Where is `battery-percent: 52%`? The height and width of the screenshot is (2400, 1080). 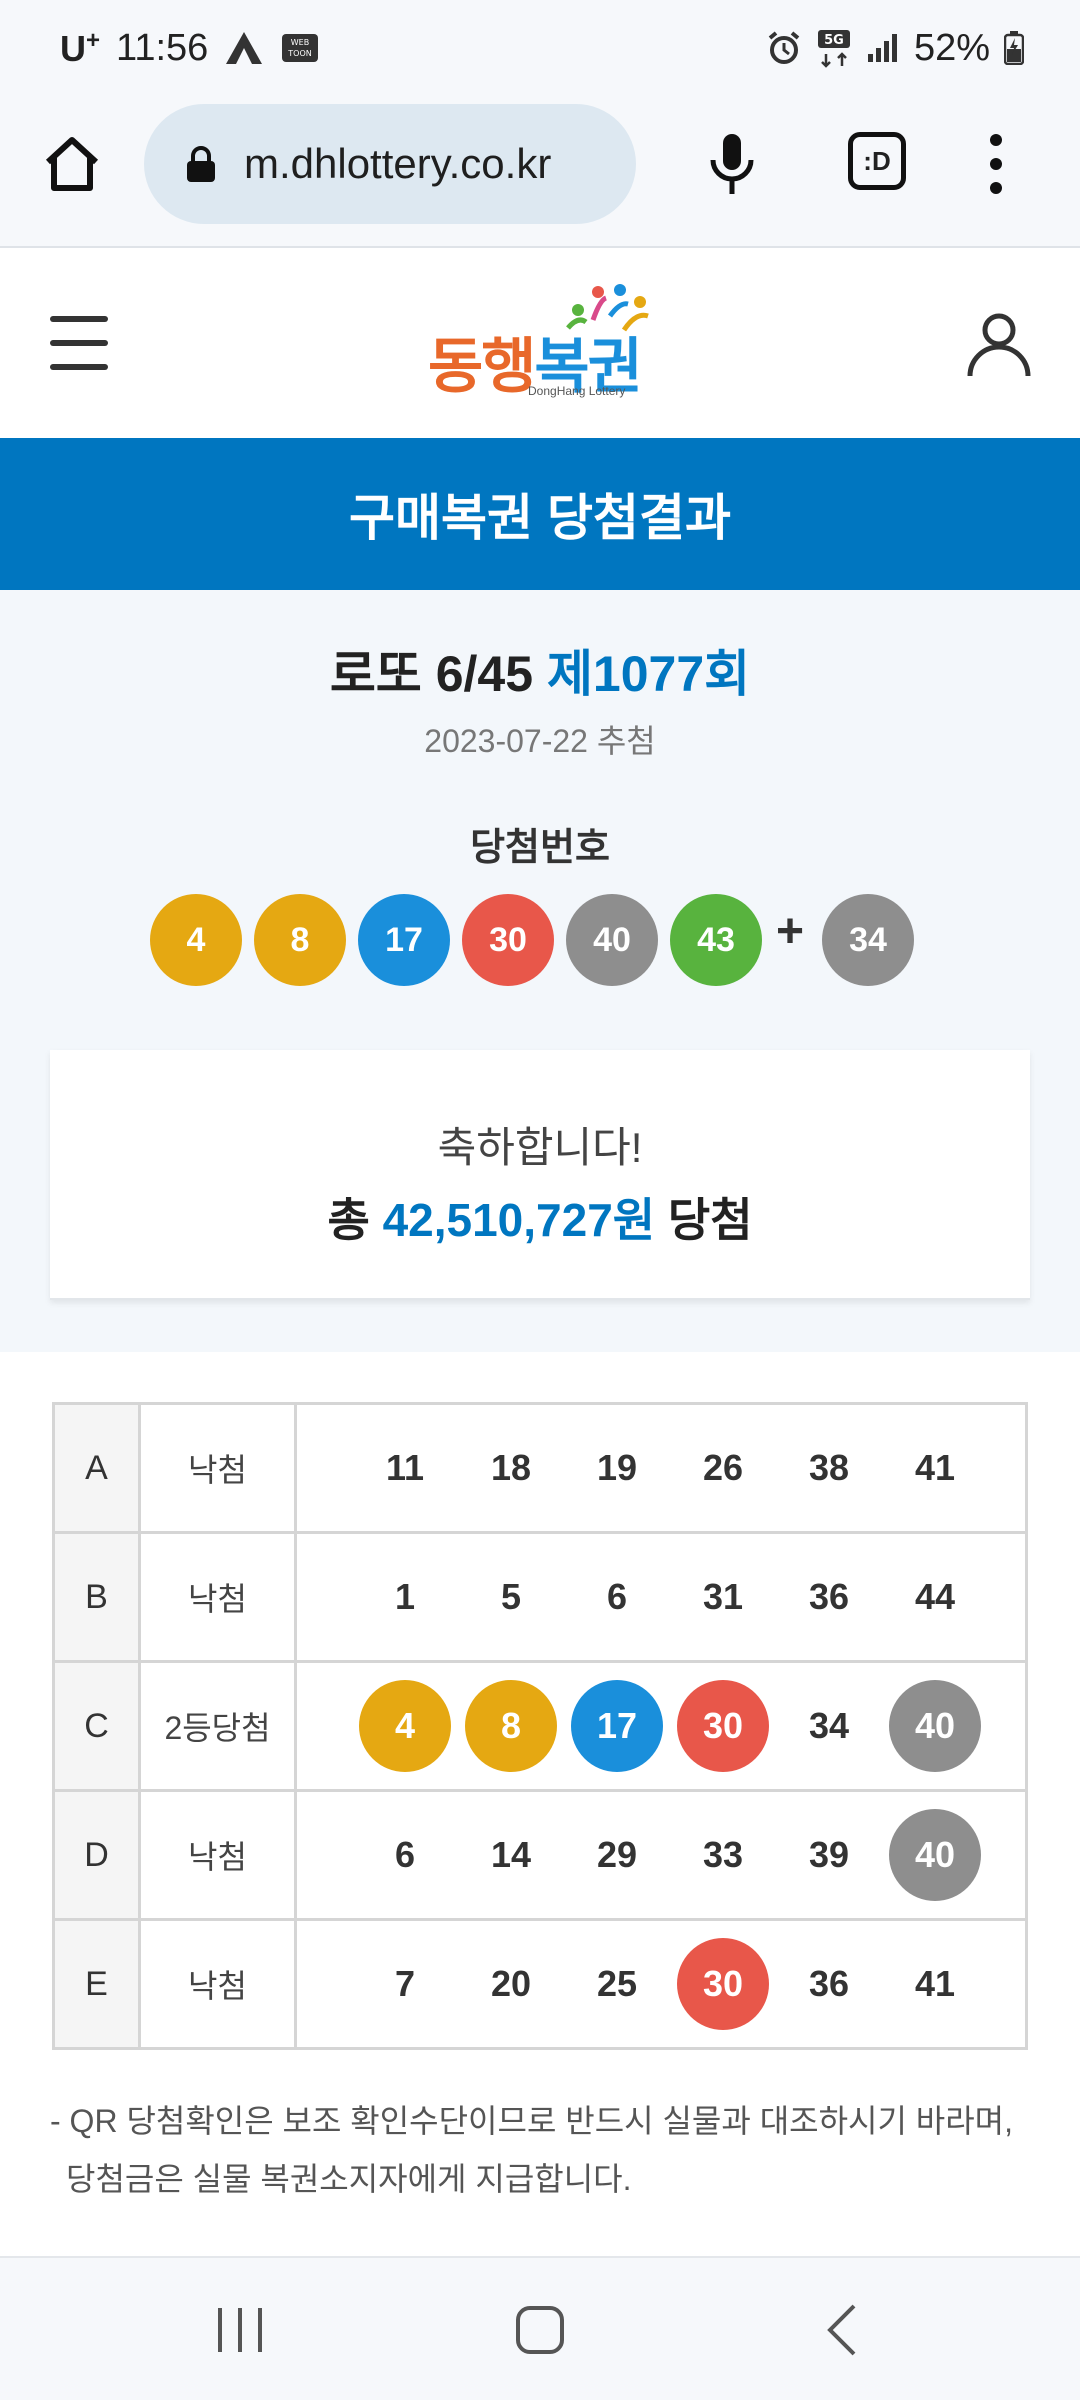
battery-percent: 52% is located at coordinates (951, 47).